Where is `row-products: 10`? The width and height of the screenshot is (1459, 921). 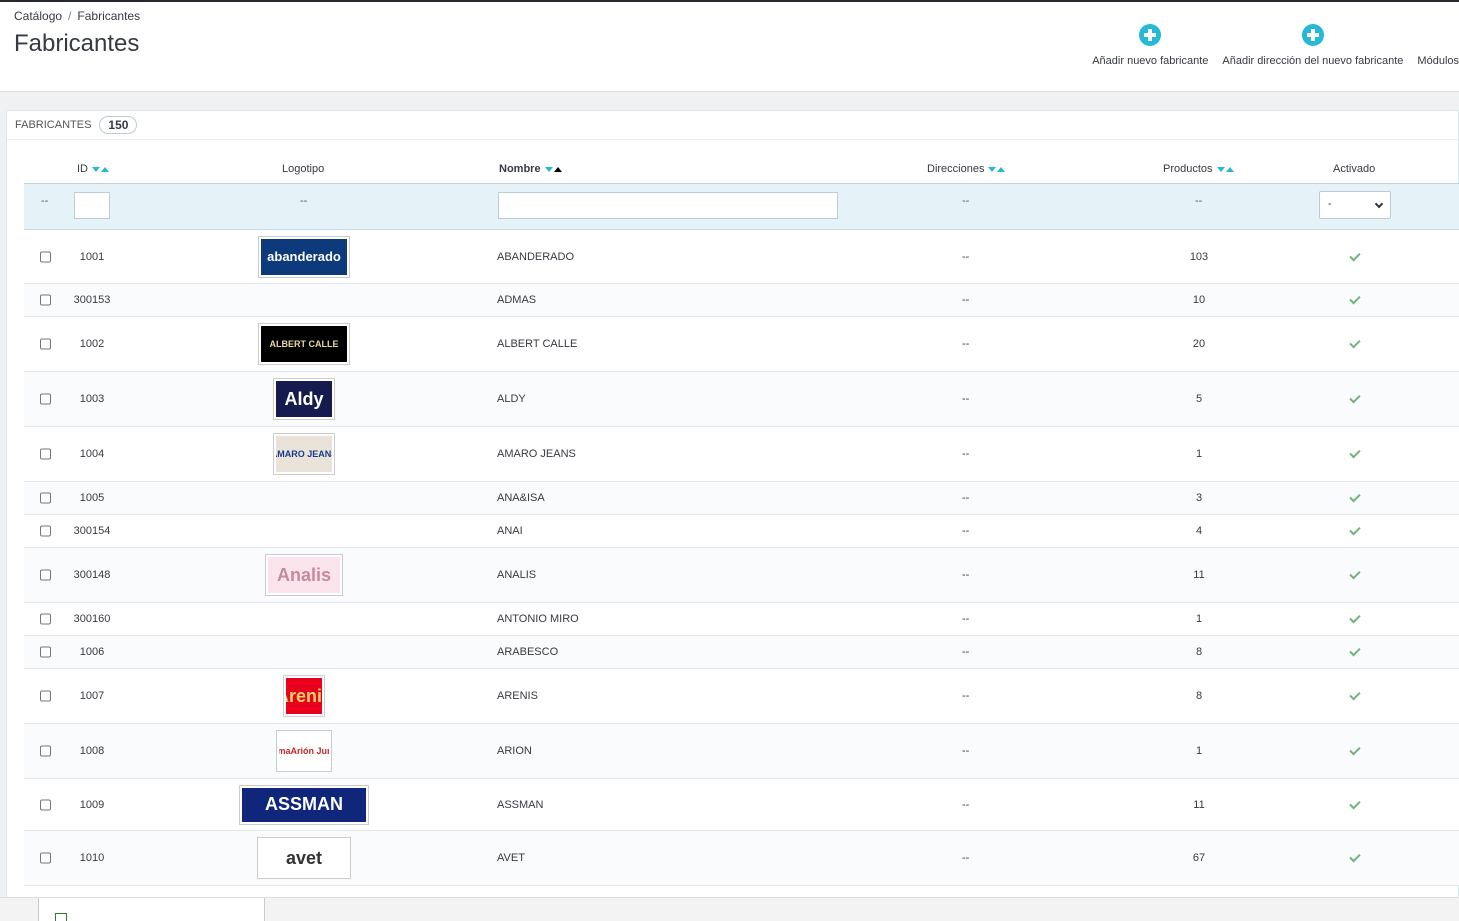 row-products: 10 is located at coordinates (1199, 300).